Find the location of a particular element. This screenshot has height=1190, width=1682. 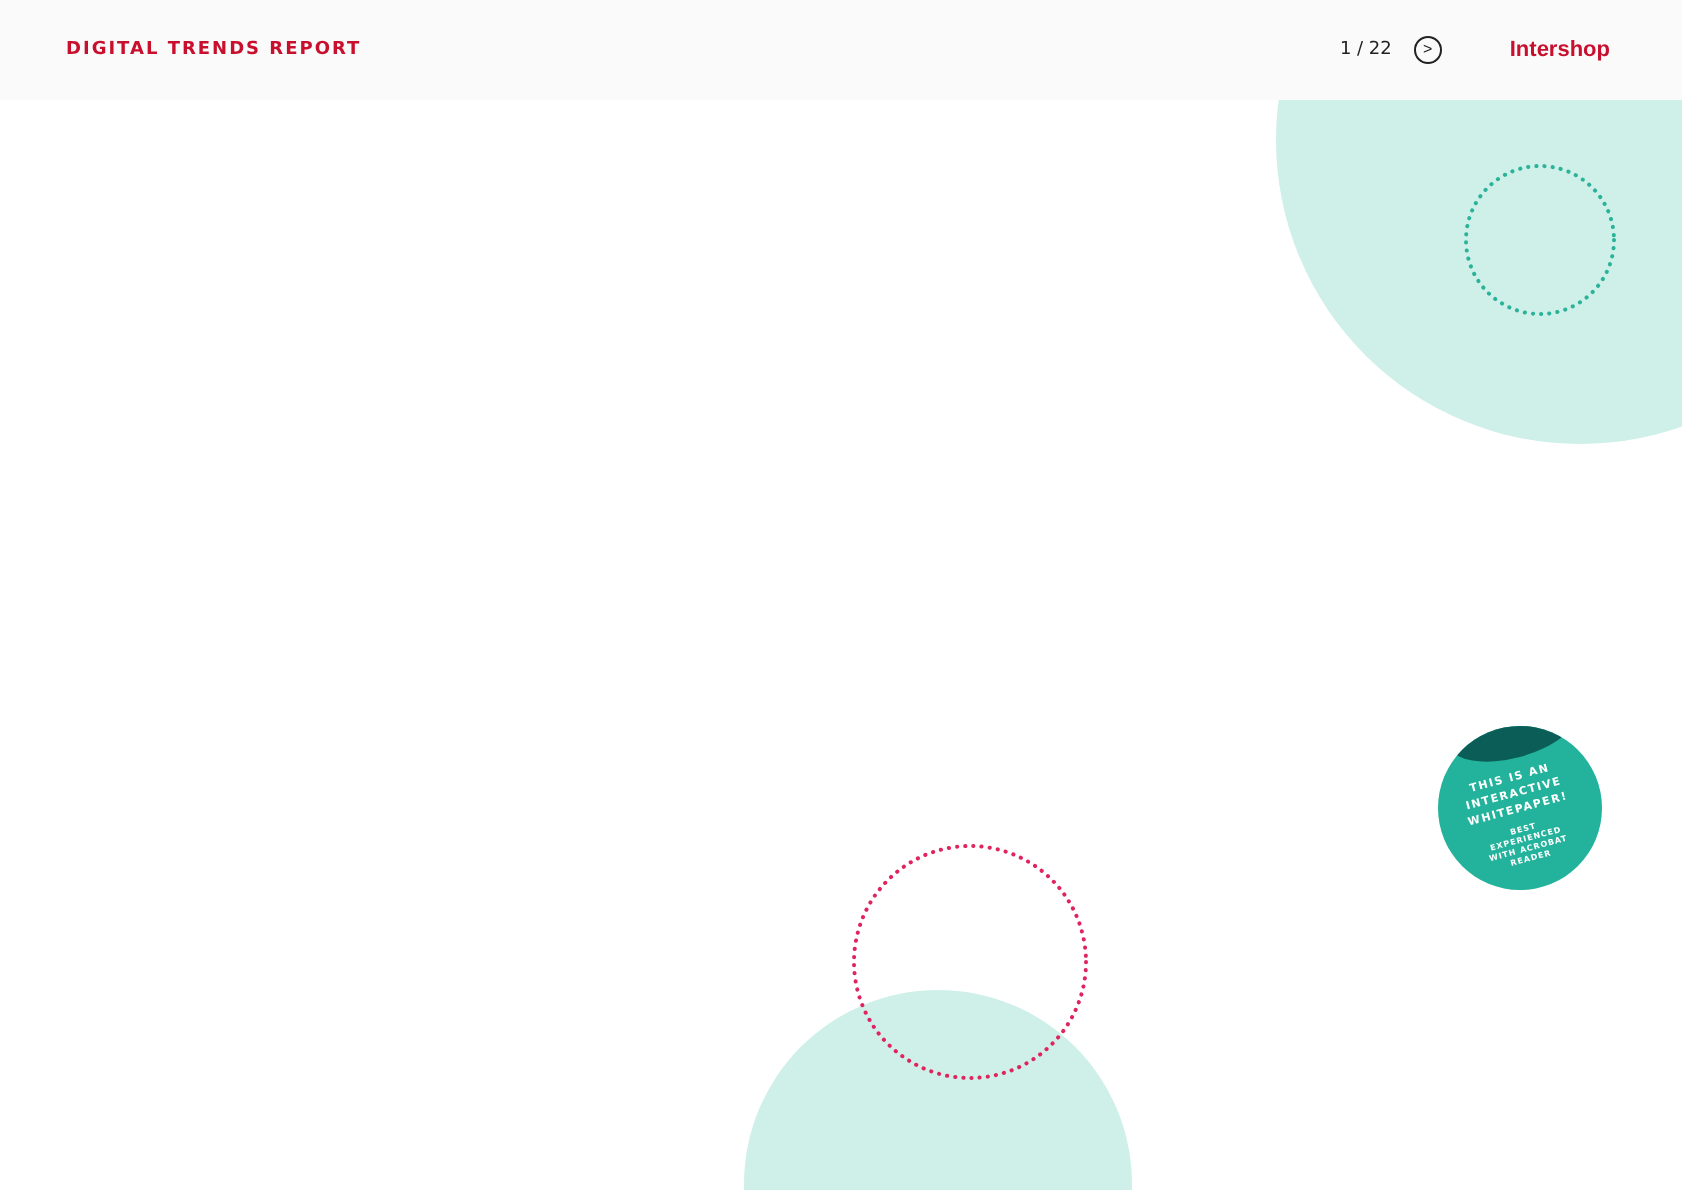

report-title: DIGITAL TRENDS REPORT is located at coordinates (214, 50).